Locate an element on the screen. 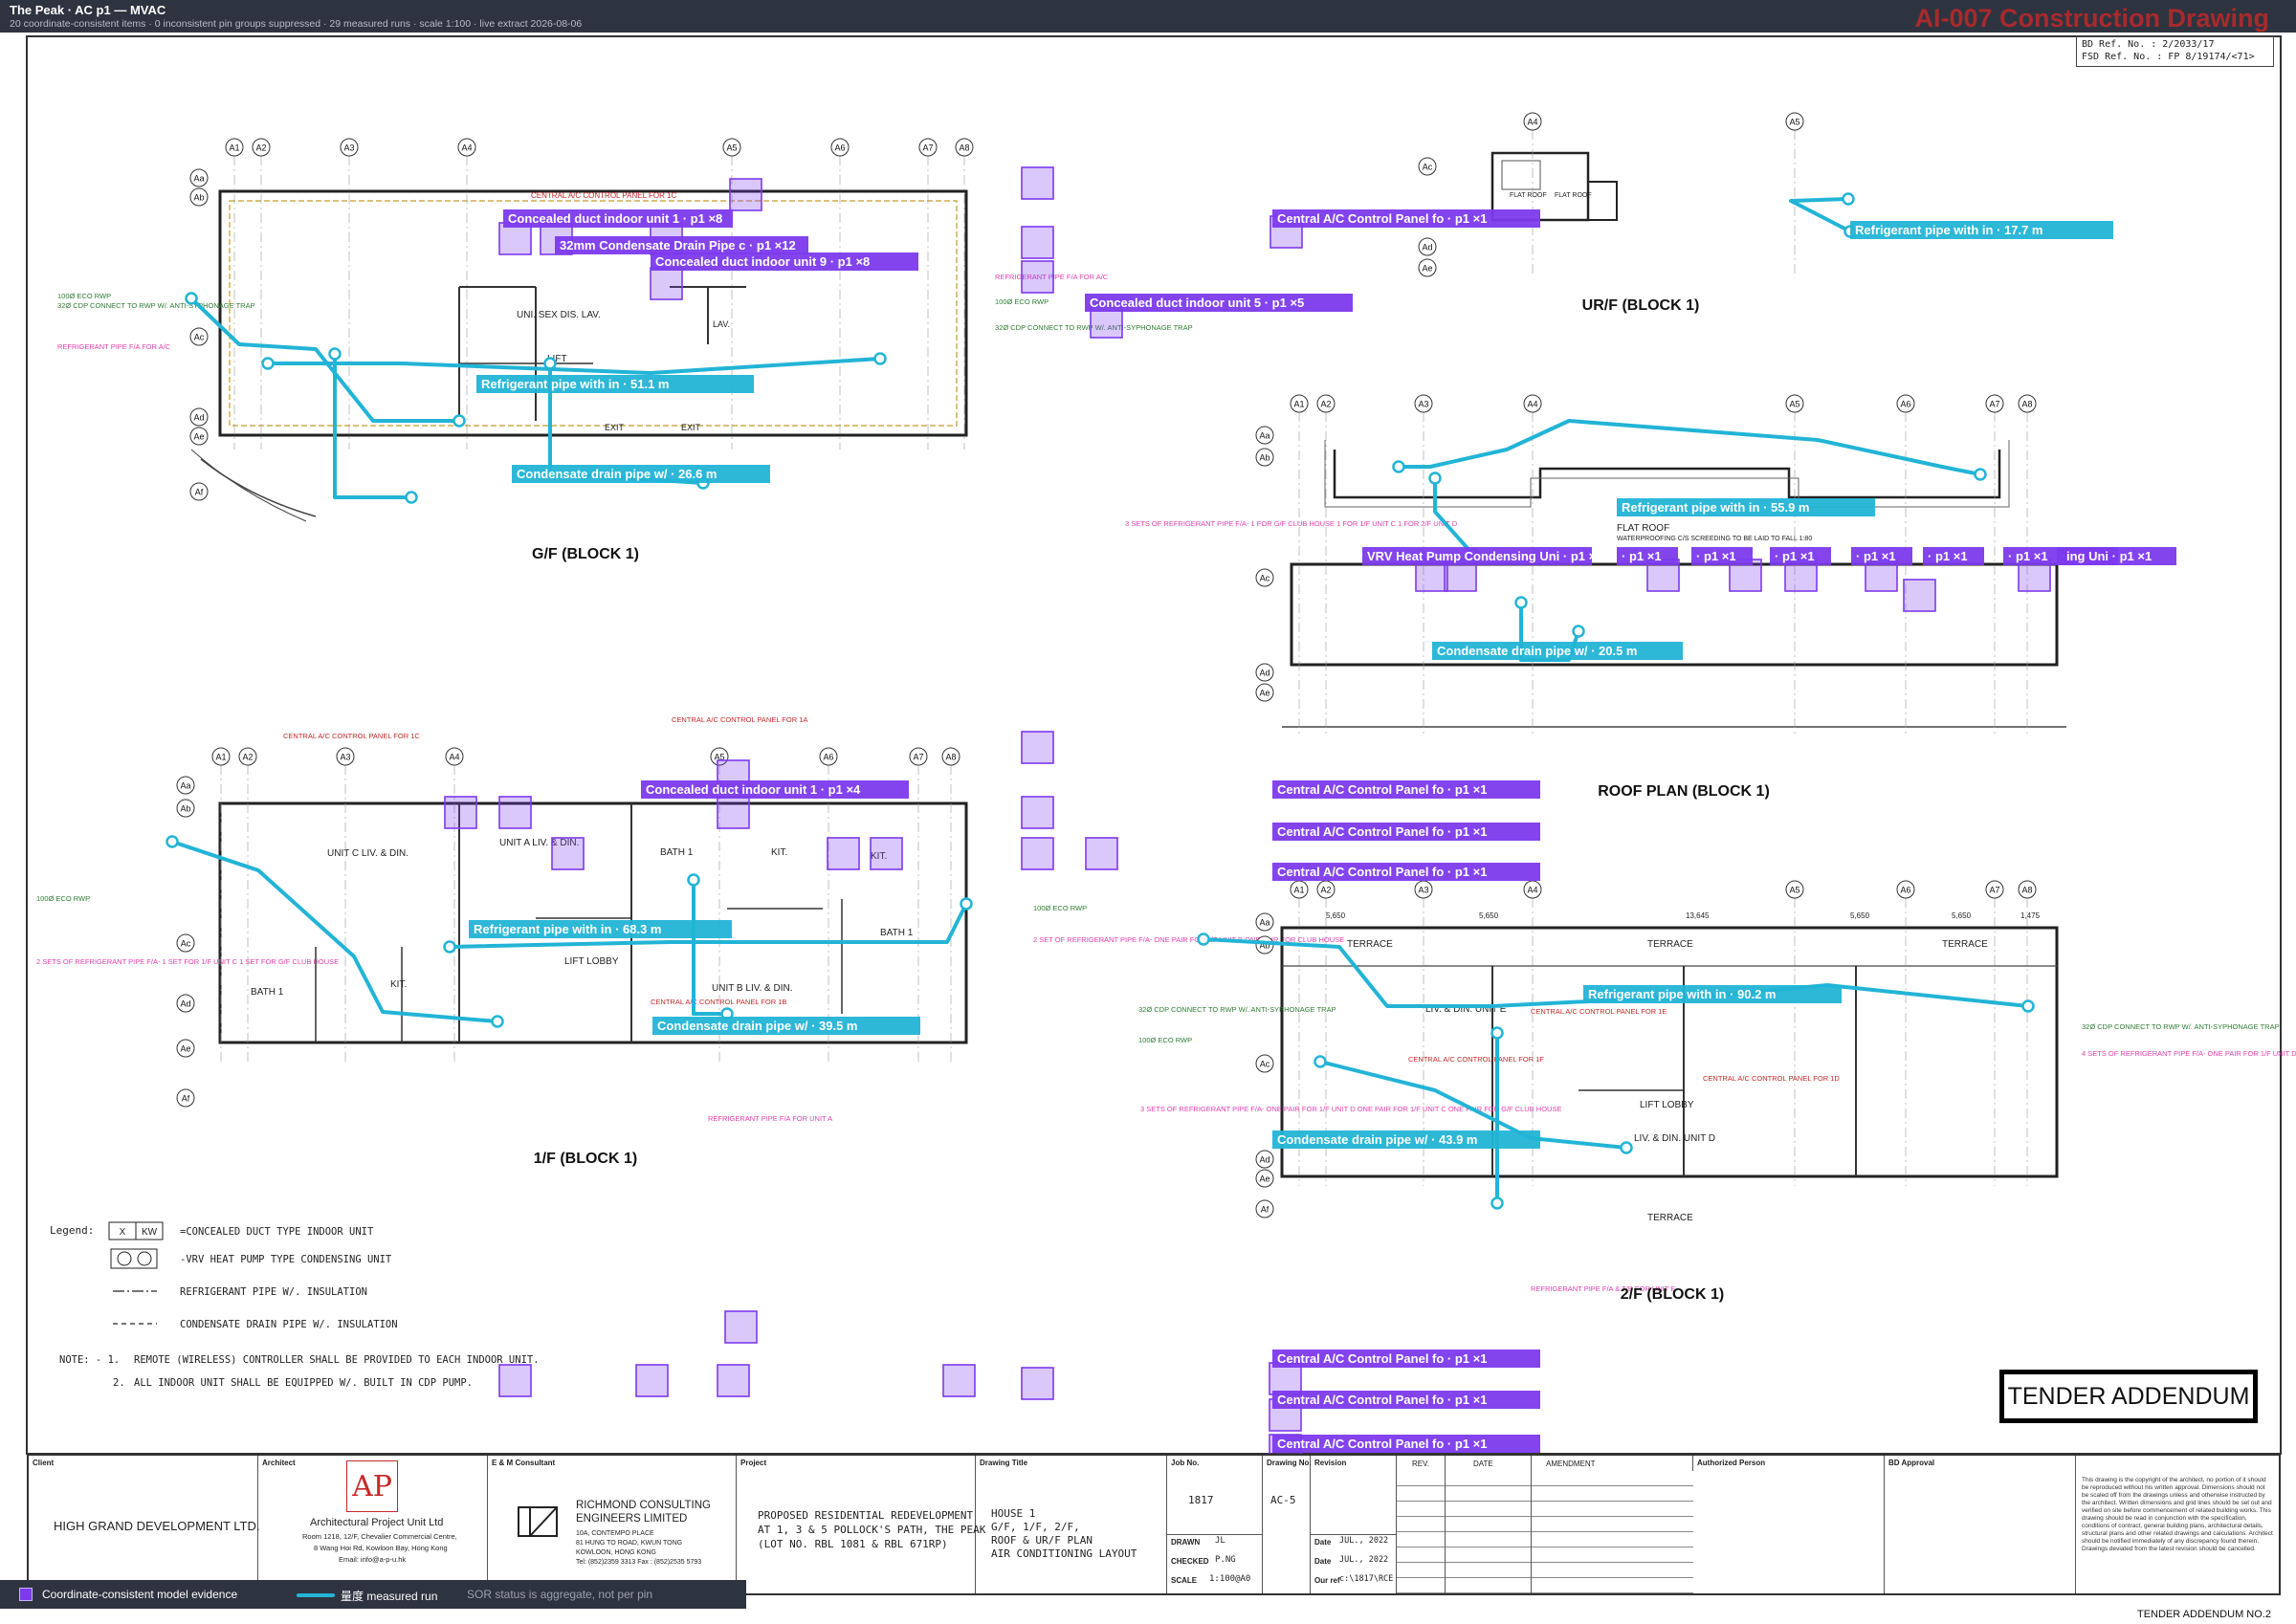 The image size is (2296, 1624). consultant-name2: ENGINEERS LIMITED is located at coordinates (632, 1519).